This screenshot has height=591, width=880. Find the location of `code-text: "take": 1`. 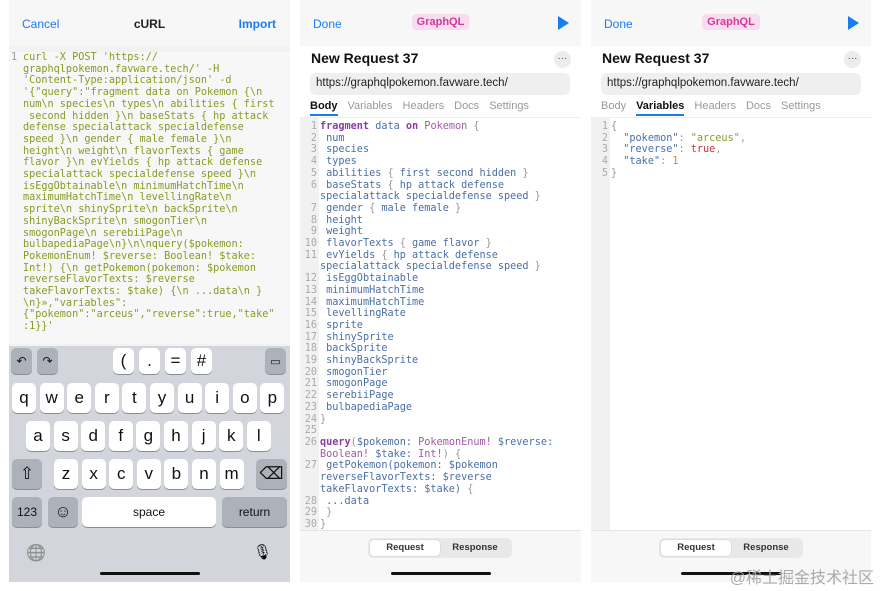

code-text: "take": 1 is located at coordinates (738, 162).